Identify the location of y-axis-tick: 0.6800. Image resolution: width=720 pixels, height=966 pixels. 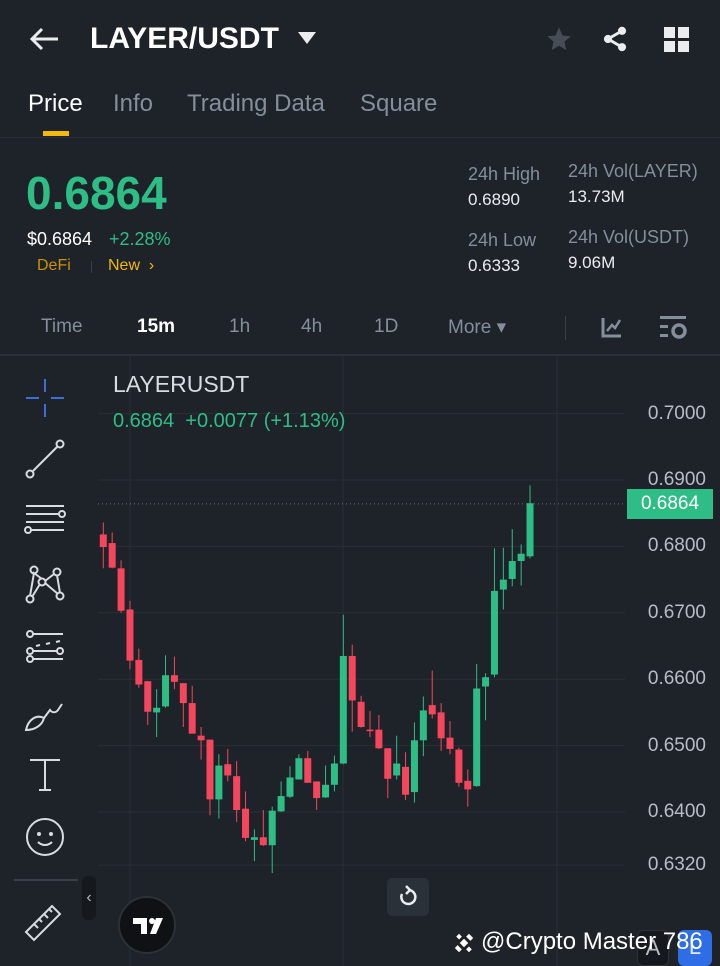
(676, 546).